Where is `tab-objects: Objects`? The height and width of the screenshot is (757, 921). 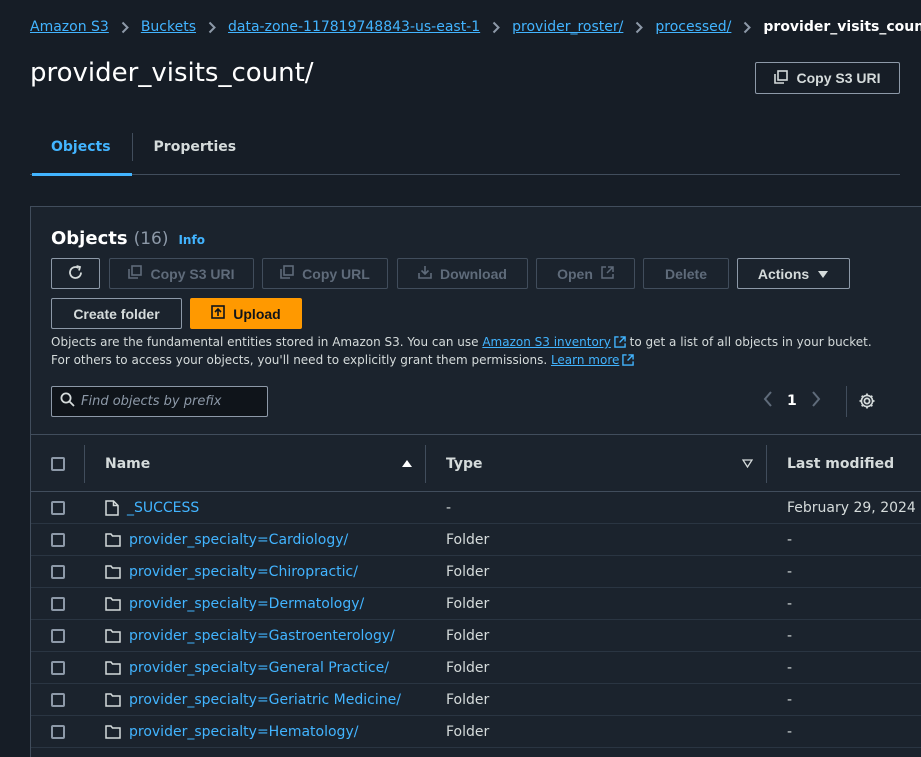 tab-objects: Objects is located at coordinates (81, 148).